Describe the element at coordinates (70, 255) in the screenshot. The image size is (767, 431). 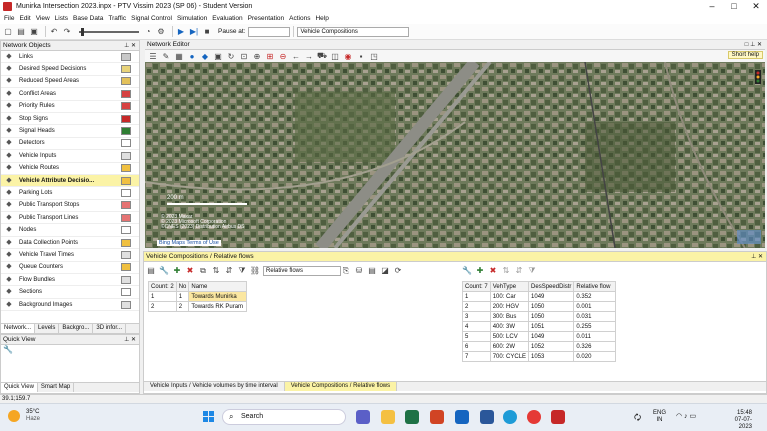
I see `network-object-item: ◆ Vehicle Travel Times` at that location.